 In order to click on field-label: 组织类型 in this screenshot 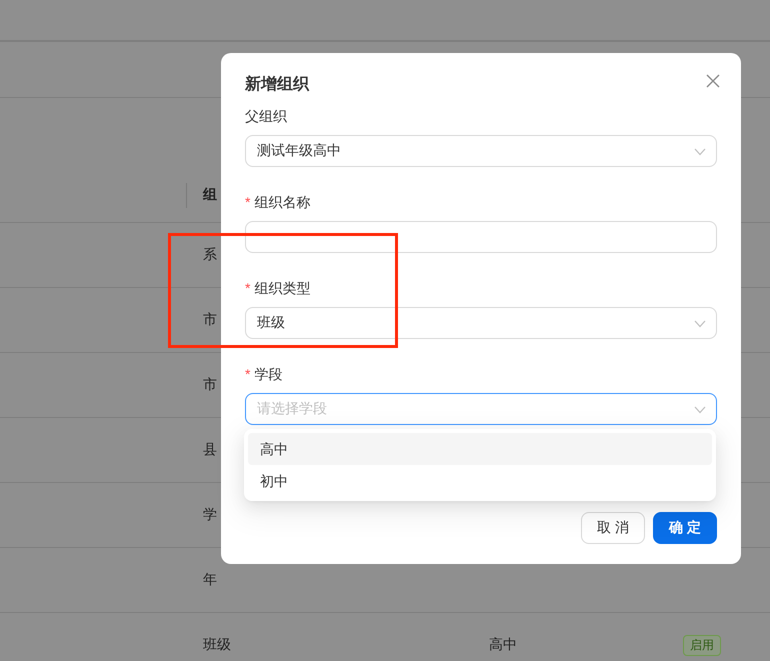, I will do `click(282, 288)`.